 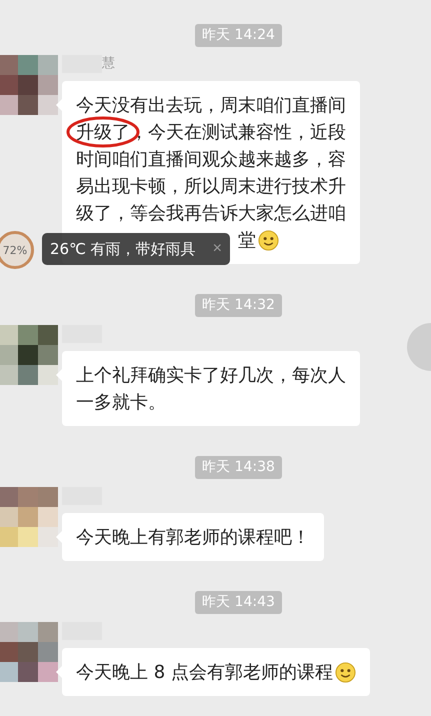 What do you see at coordinates (211, 160) in the screenshot?
I see `message-text: 时间咱们直播间观众越来越多，容` at bounding box center [211, 160].